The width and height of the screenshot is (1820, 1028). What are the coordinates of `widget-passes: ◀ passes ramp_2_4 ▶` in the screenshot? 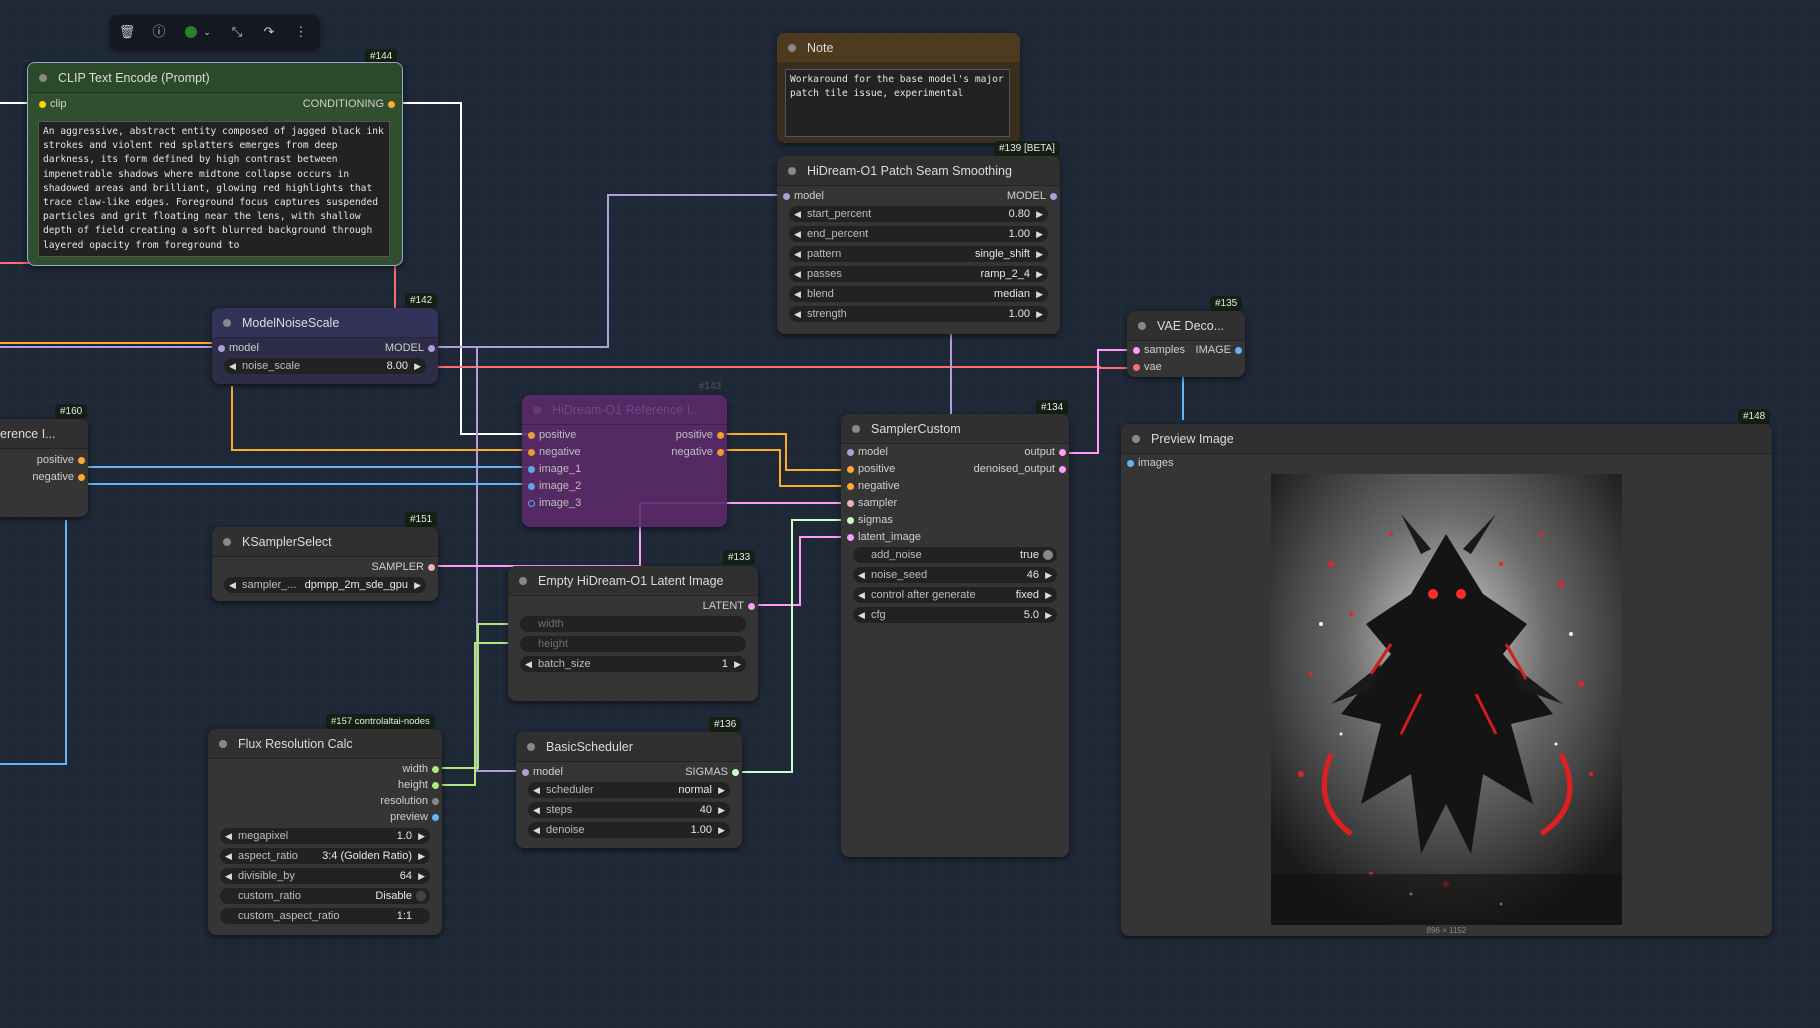 It's located at (918, 274).